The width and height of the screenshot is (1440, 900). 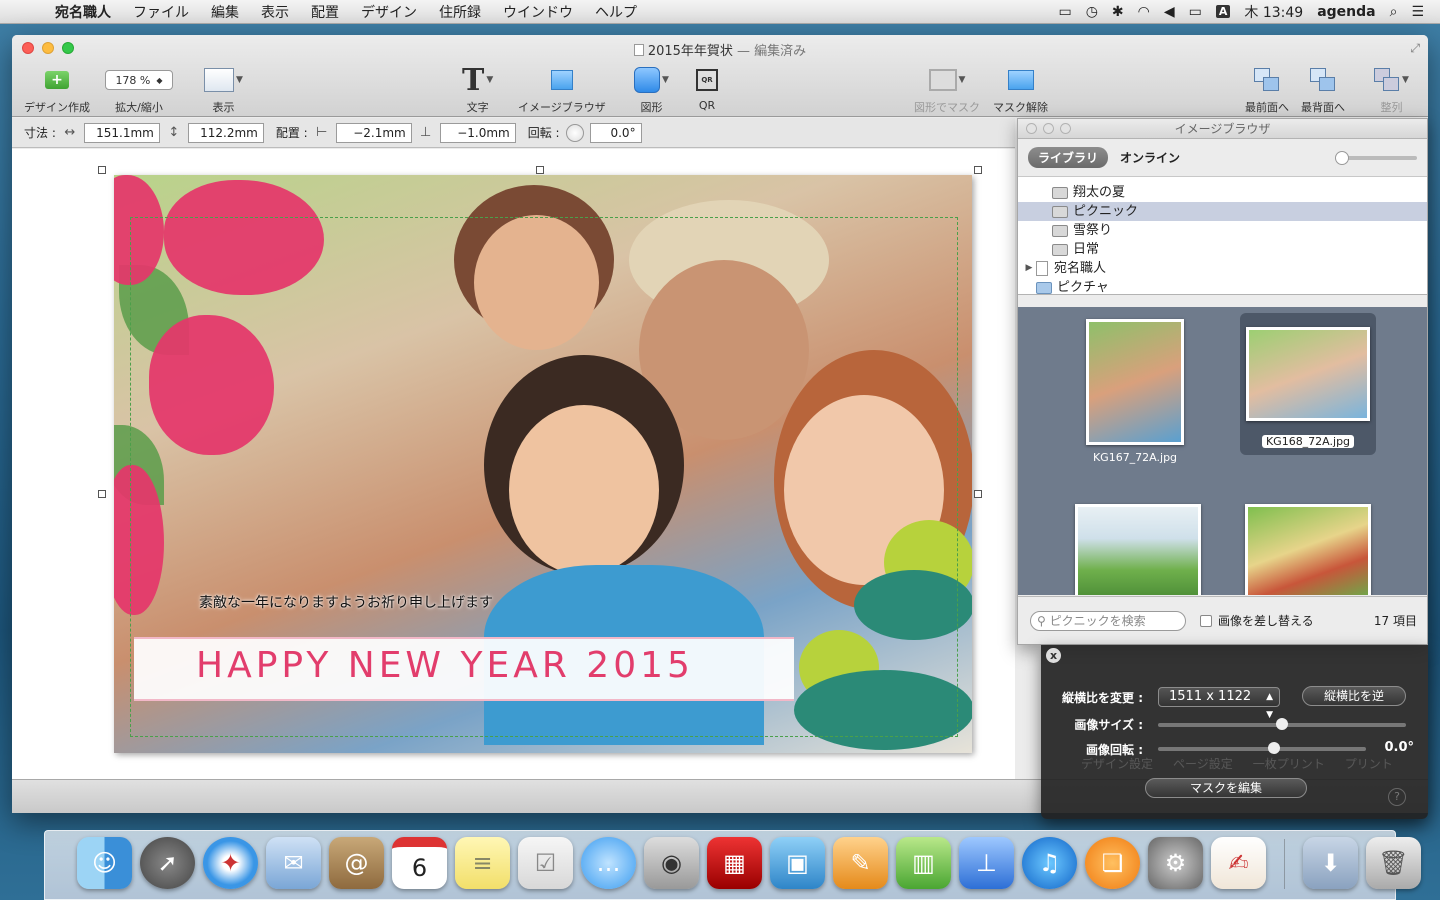 What do you see at coordinates (1222, 211) in the screenshot?
I see `tree-item-picnic: ピクニック` at bounding box center [1222, 211].